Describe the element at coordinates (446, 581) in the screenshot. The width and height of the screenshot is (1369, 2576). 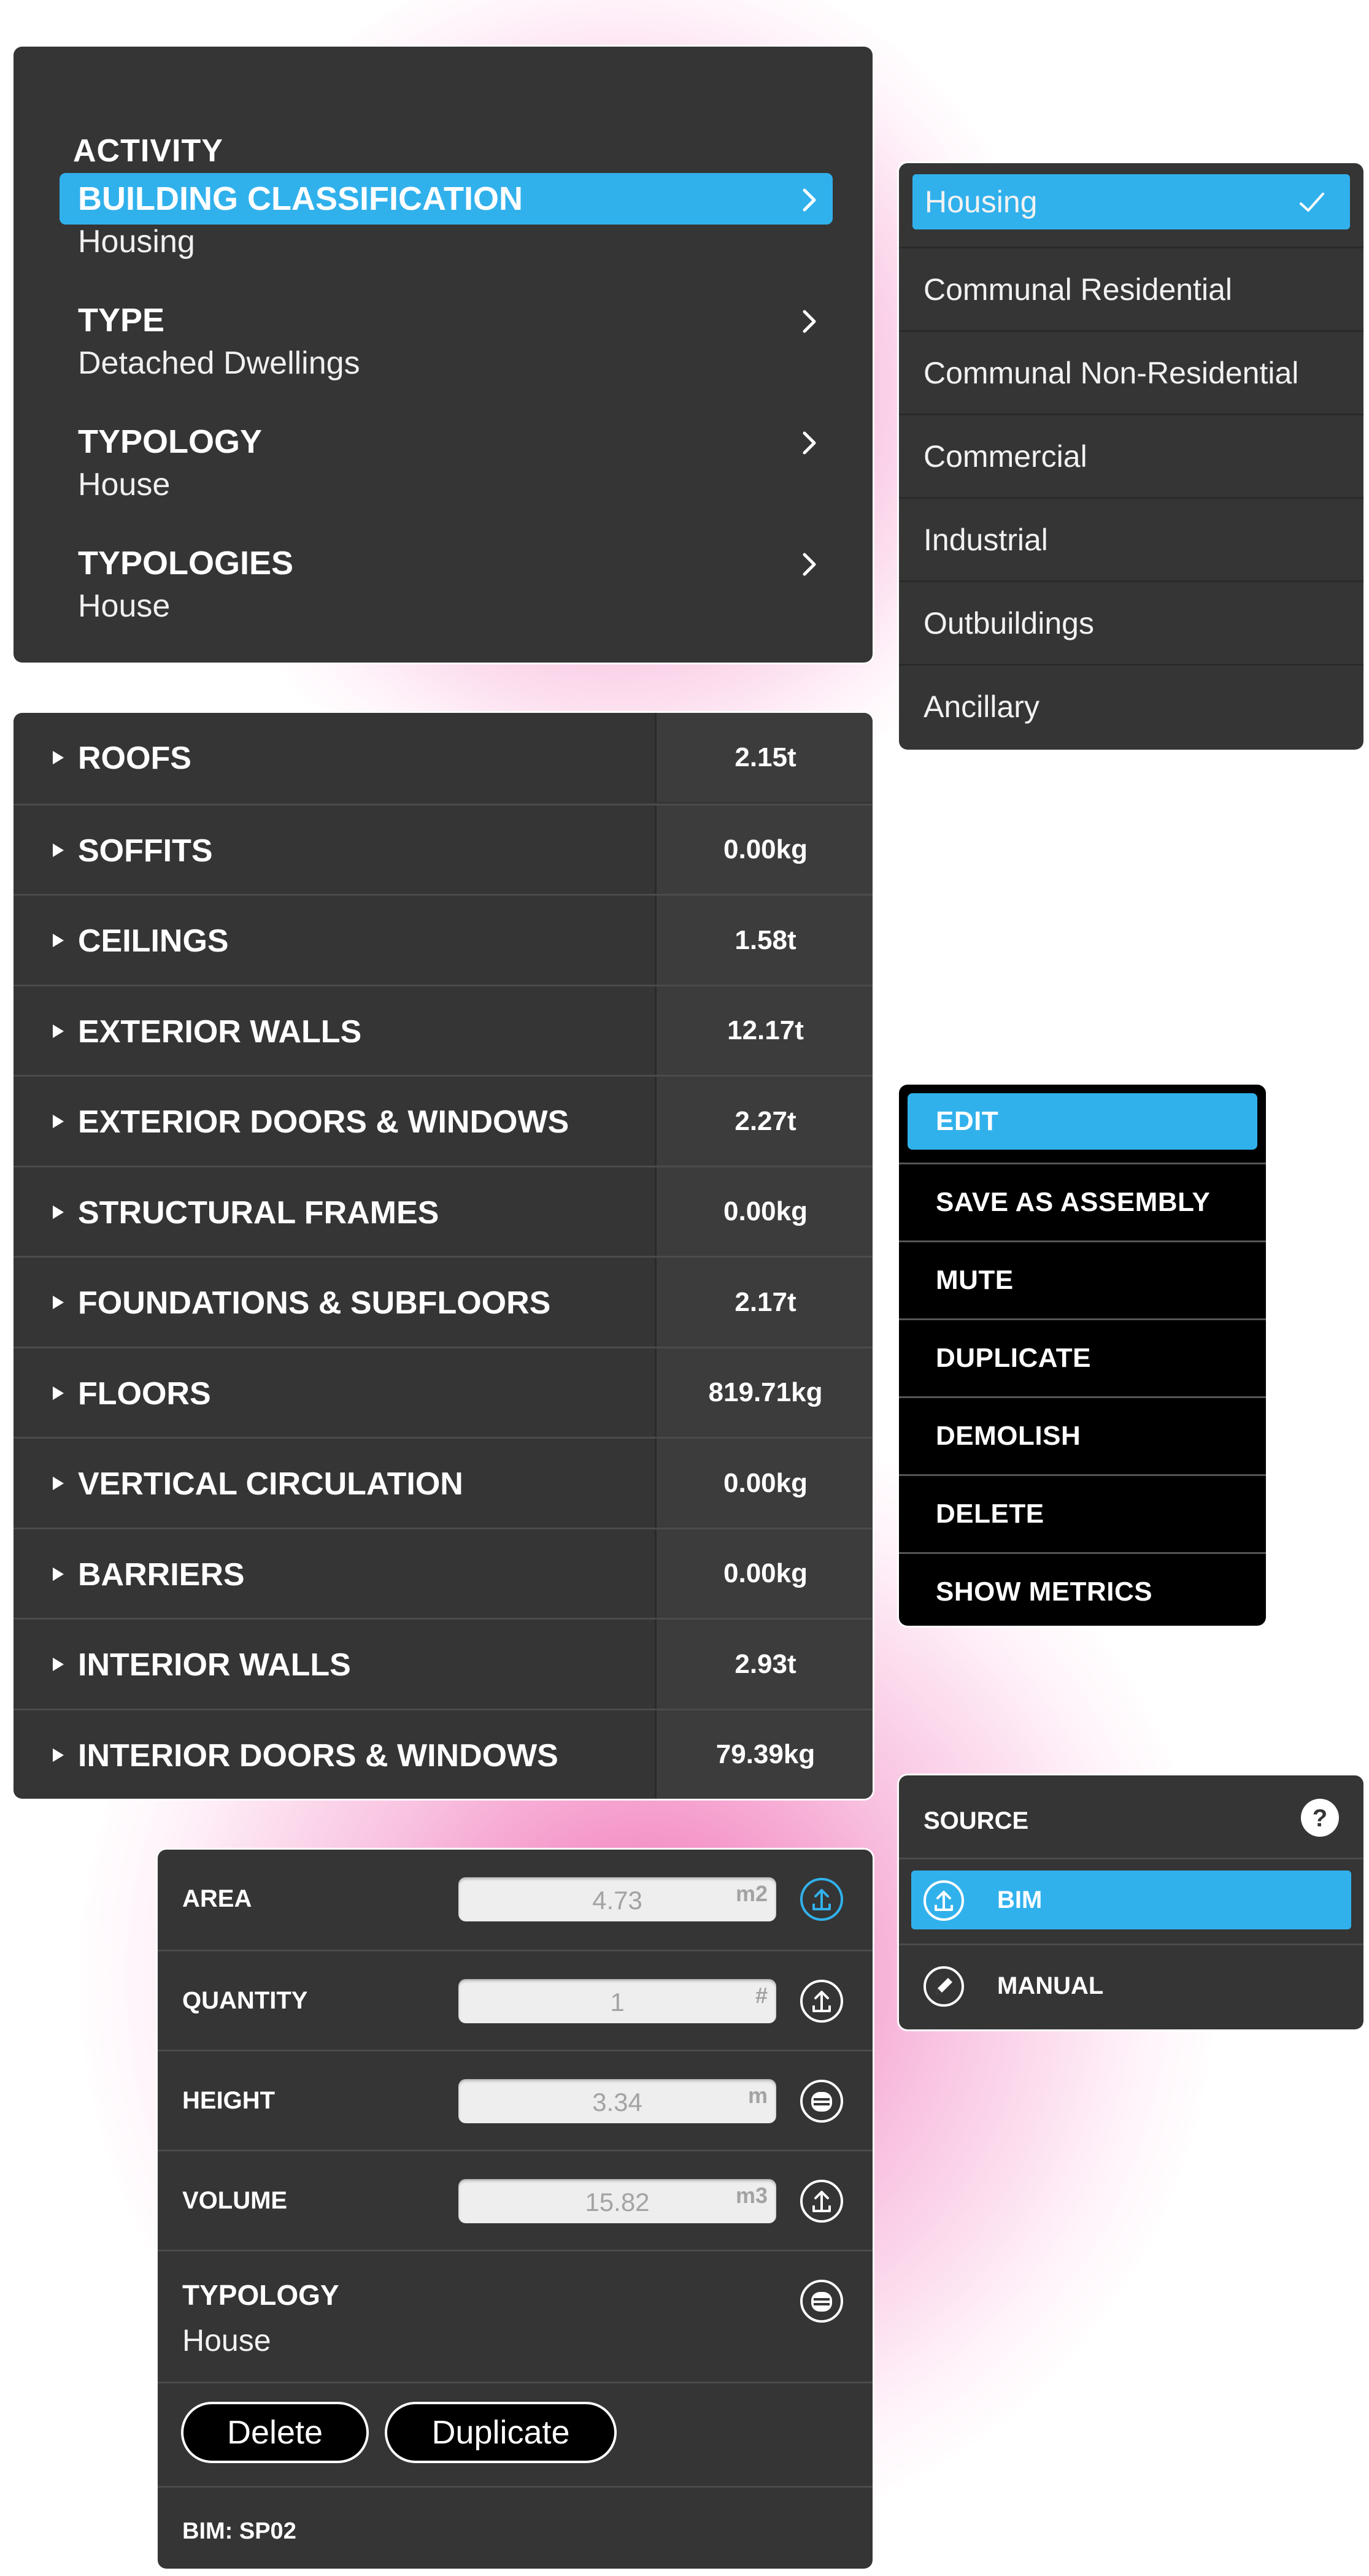
I see `activity-row-typologies: TYPOLOGIES House` at that location.